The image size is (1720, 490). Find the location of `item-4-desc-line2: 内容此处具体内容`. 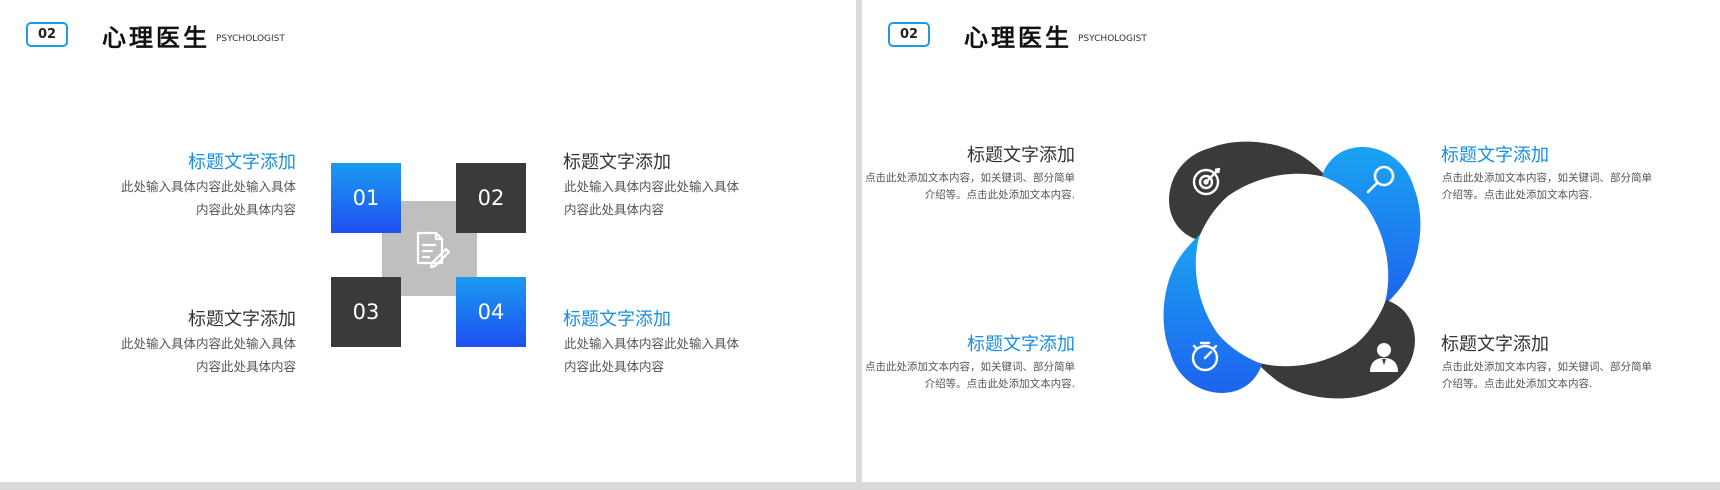

item-4-desc-line2: 内容此处具体内容 is located at coordinates (614, 366).